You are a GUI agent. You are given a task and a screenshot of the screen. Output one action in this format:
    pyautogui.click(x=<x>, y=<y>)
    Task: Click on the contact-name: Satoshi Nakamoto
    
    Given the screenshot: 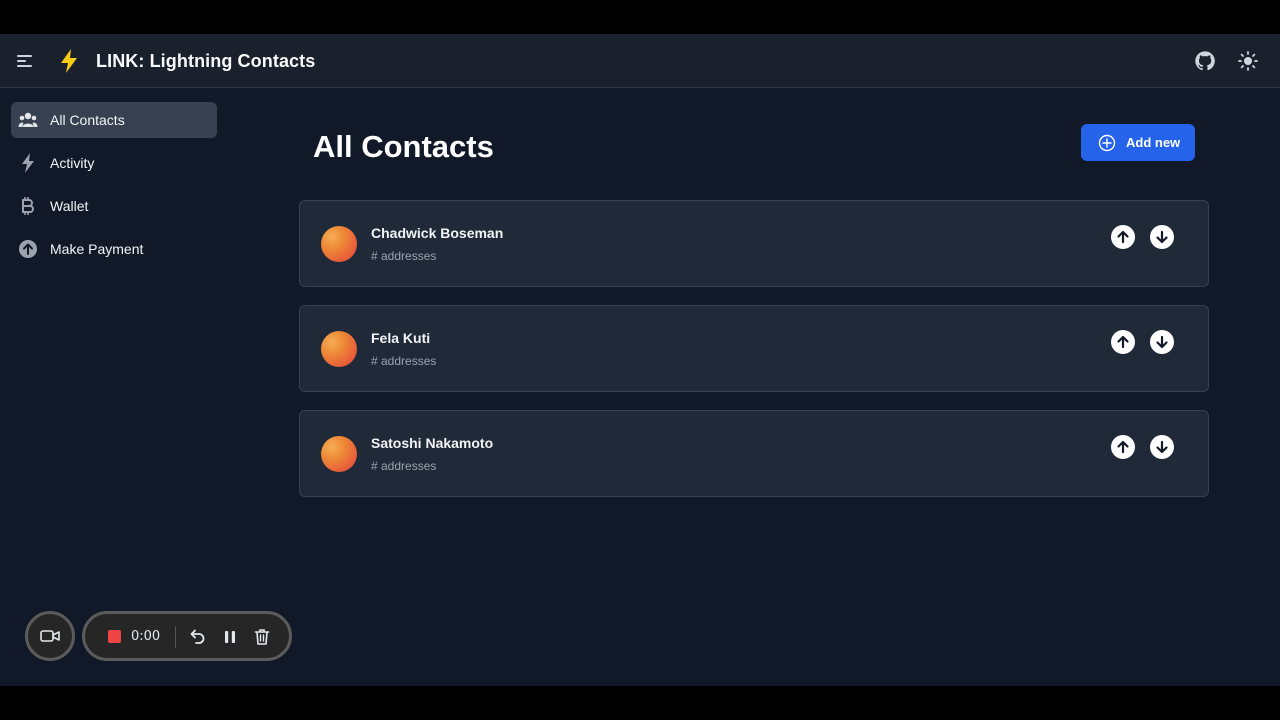 What is the action you would take?
    pyautogui.click(x=432, y=443)
    